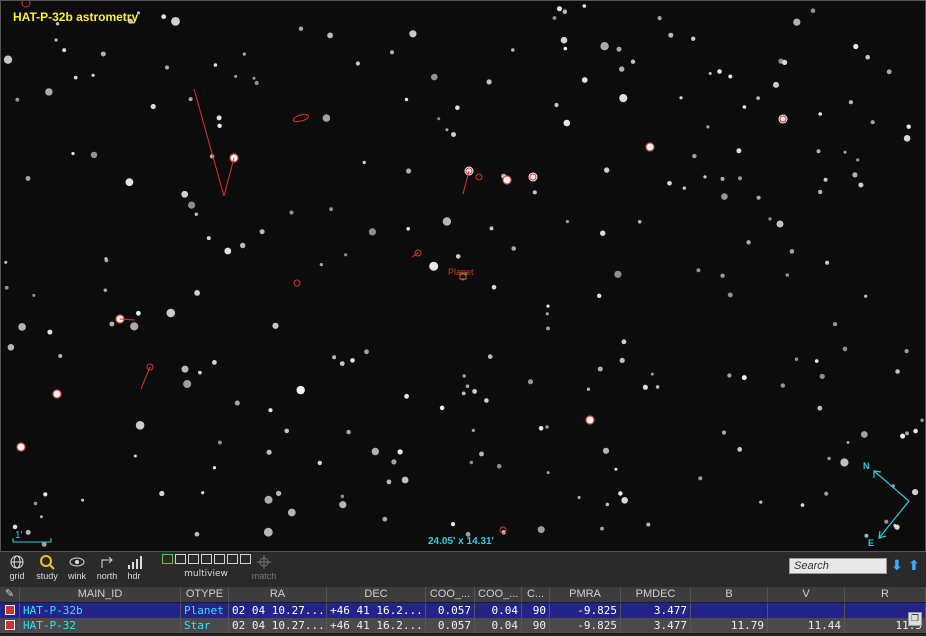  I want to click on view-4-icon, so click(193, 559).